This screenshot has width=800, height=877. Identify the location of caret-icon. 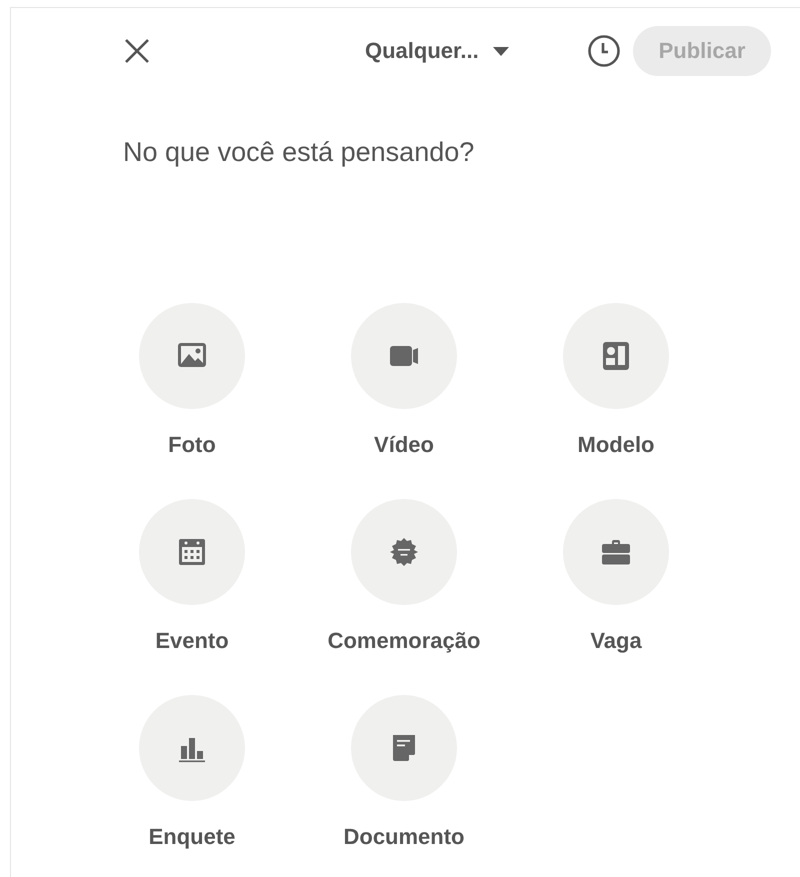
(500, 51).